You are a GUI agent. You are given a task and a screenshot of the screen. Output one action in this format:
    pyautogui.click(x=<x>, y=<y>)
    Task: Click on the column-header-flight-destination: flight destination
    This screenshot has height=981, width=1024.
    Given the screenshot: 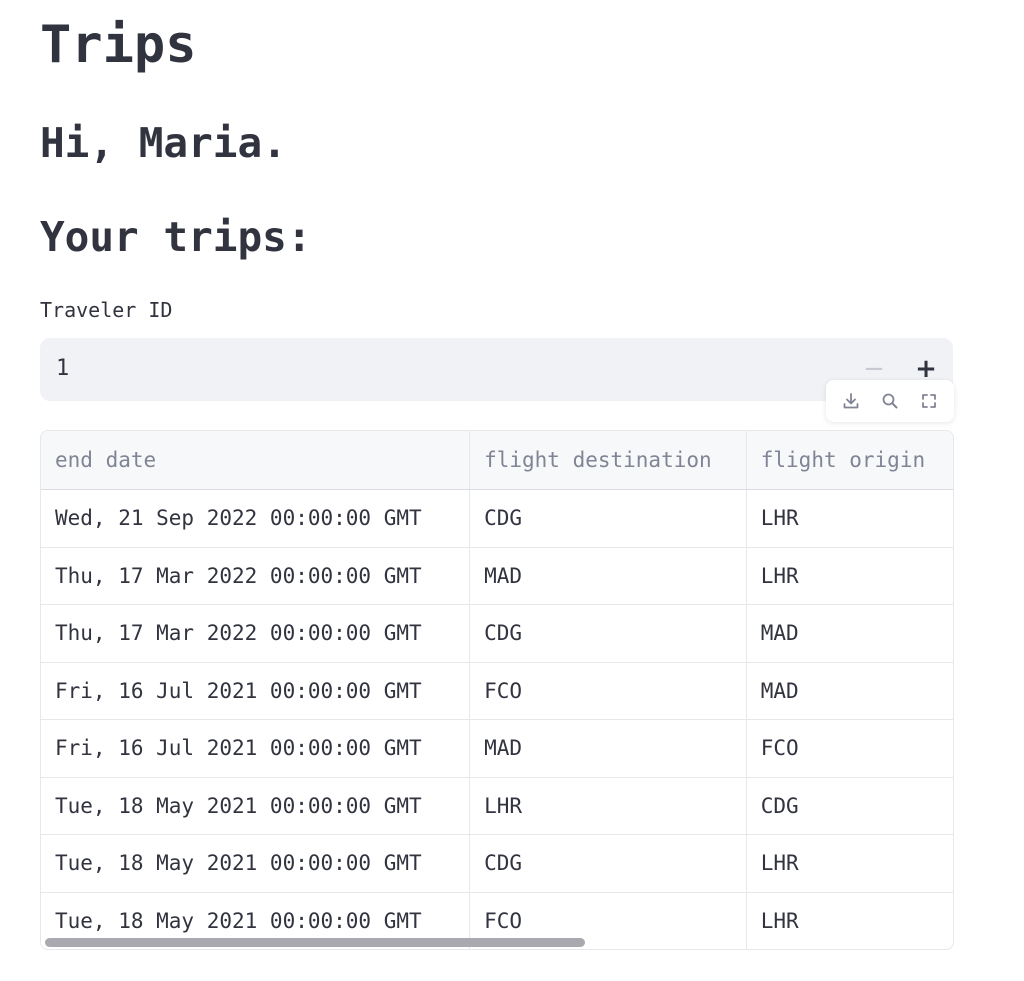 What is the action you would take?
    pyautogui.click(x=608, y=460)
    